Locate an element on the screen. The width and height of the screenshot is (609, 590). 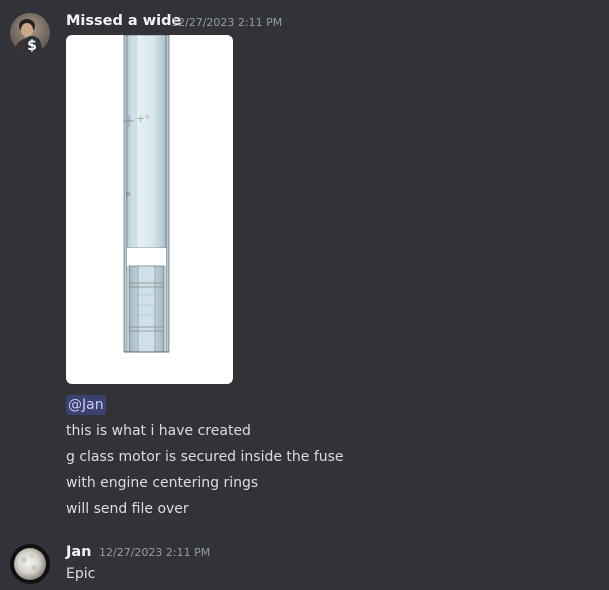
user-avatar: $ is located at coordinates (30, 33).